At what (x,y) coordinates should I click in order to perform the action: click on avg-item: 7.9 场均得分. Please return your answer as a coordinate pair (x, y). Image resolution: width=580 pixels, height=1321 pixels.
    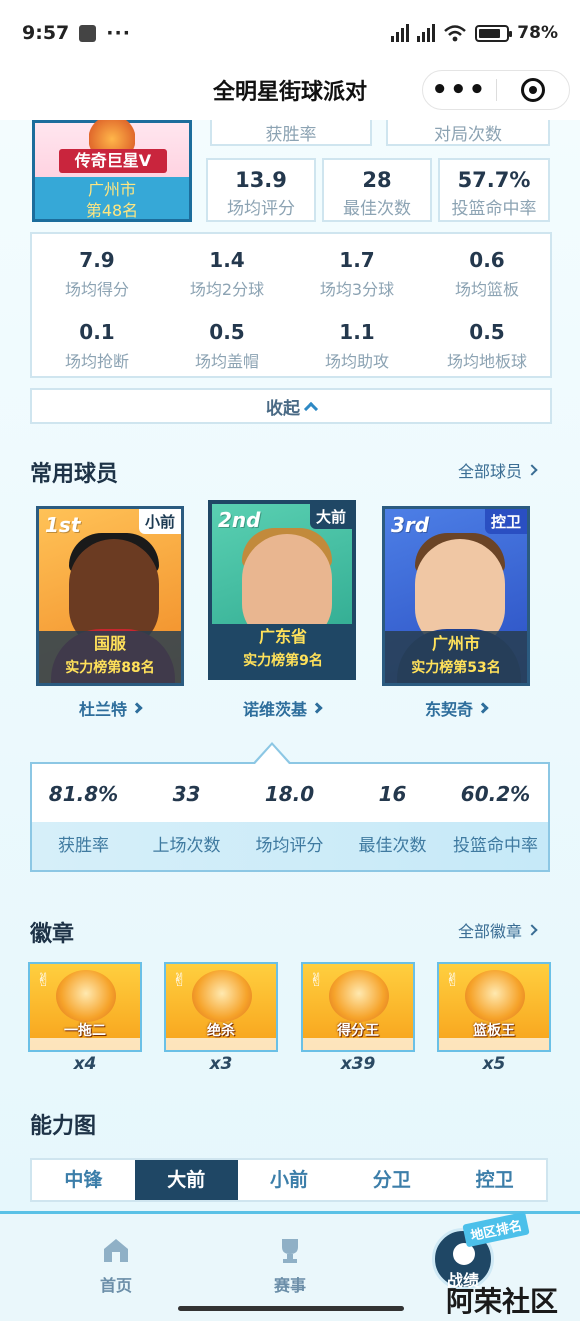
    Looking at the image, I should click on (97, 274).